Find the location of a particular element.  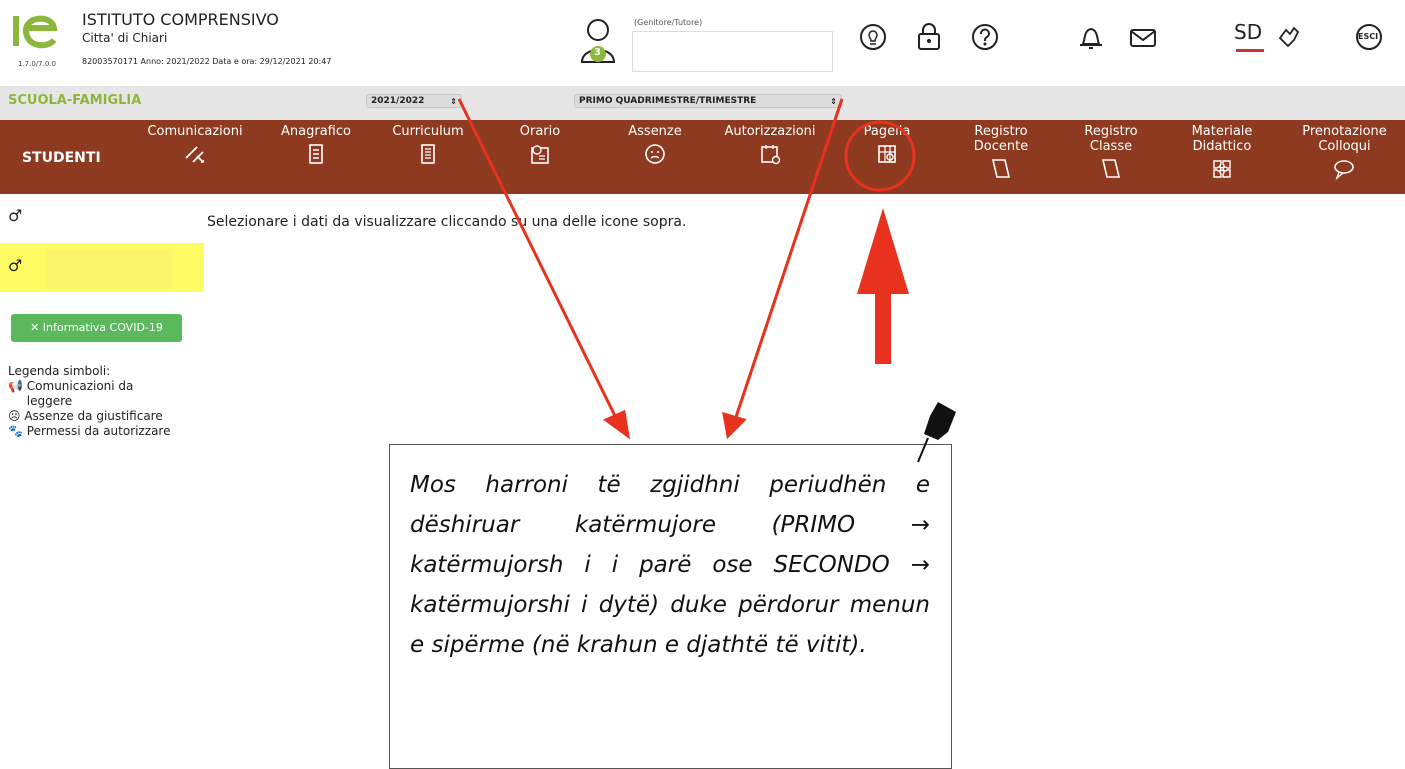

paw-icon: 🐾 is located at coordinates (15, 431).